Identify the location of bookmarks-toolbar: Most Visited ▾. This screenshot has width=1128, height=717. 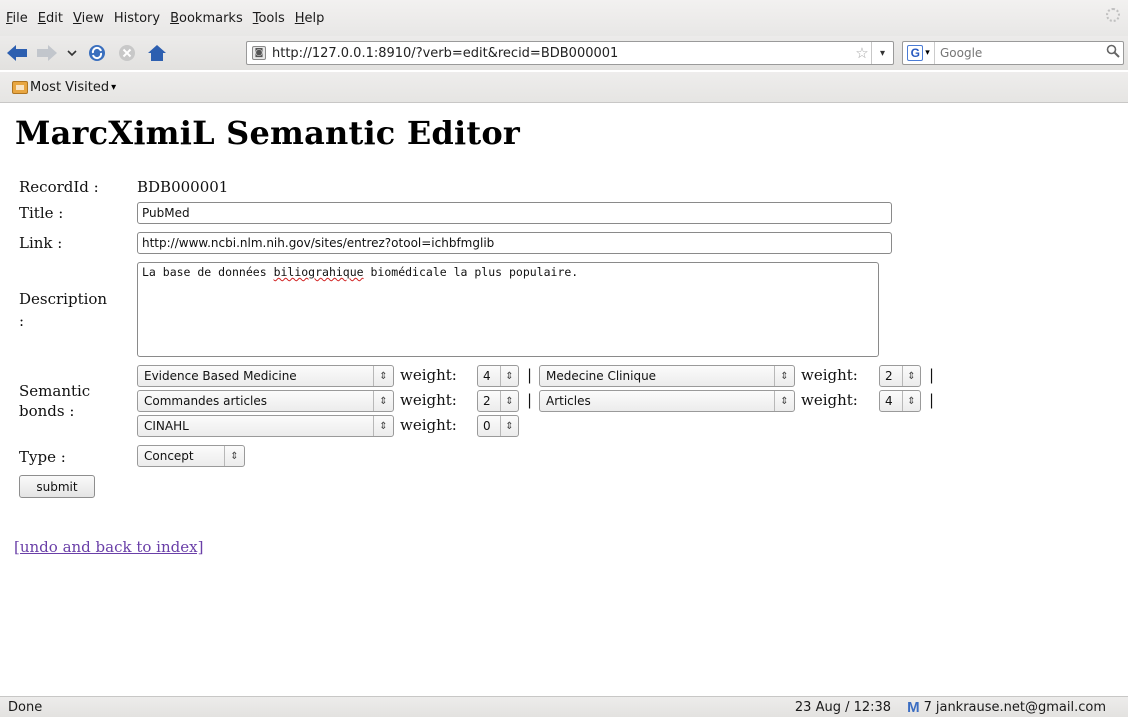
(564, 87).